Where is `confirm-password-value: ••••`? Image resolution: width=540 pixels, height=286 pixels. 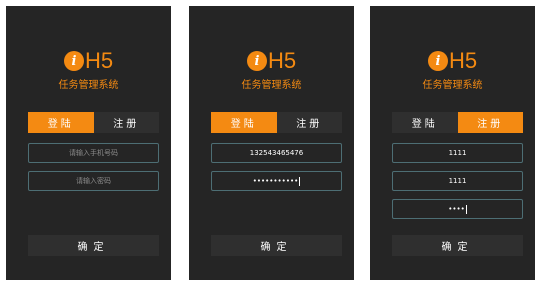
confirm-password-value: •••• is located at coordinates (456, 209).